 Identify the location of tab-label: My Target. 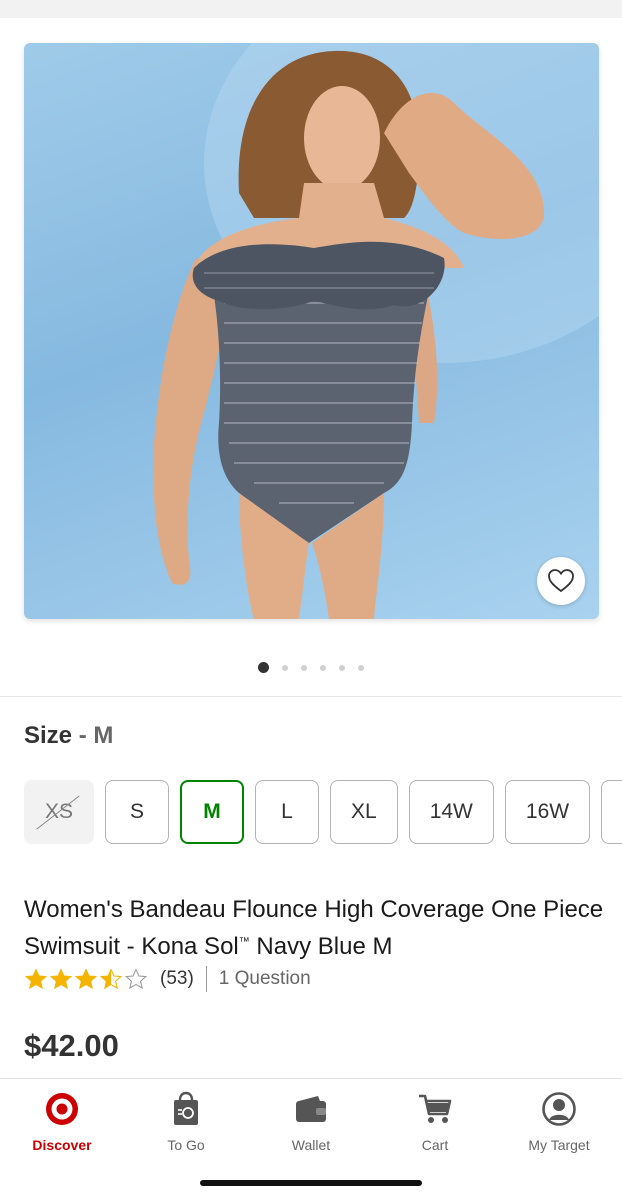
(559, 1145).